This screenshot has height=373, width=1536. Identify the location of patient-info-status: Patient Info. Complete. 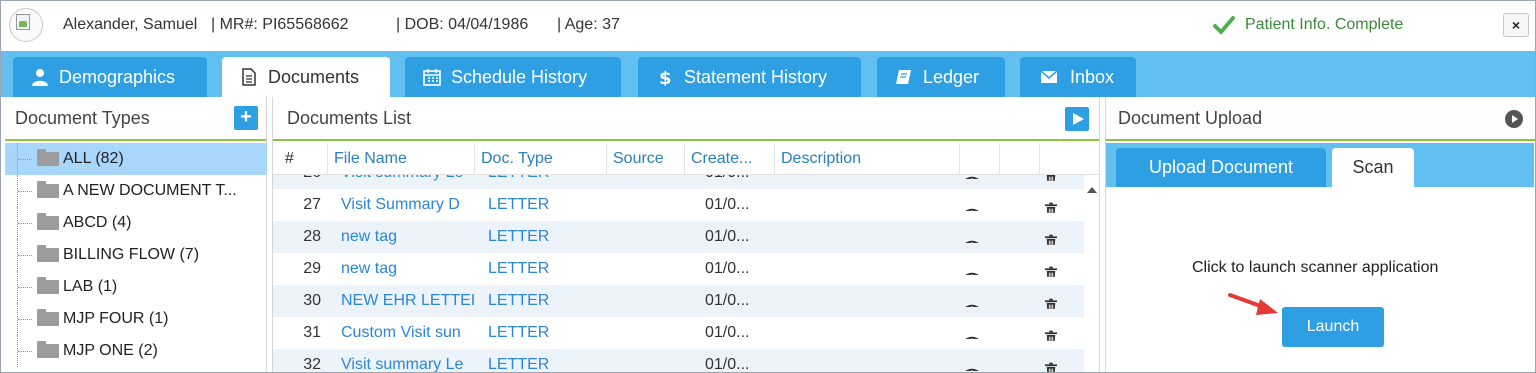
(1308, 25).